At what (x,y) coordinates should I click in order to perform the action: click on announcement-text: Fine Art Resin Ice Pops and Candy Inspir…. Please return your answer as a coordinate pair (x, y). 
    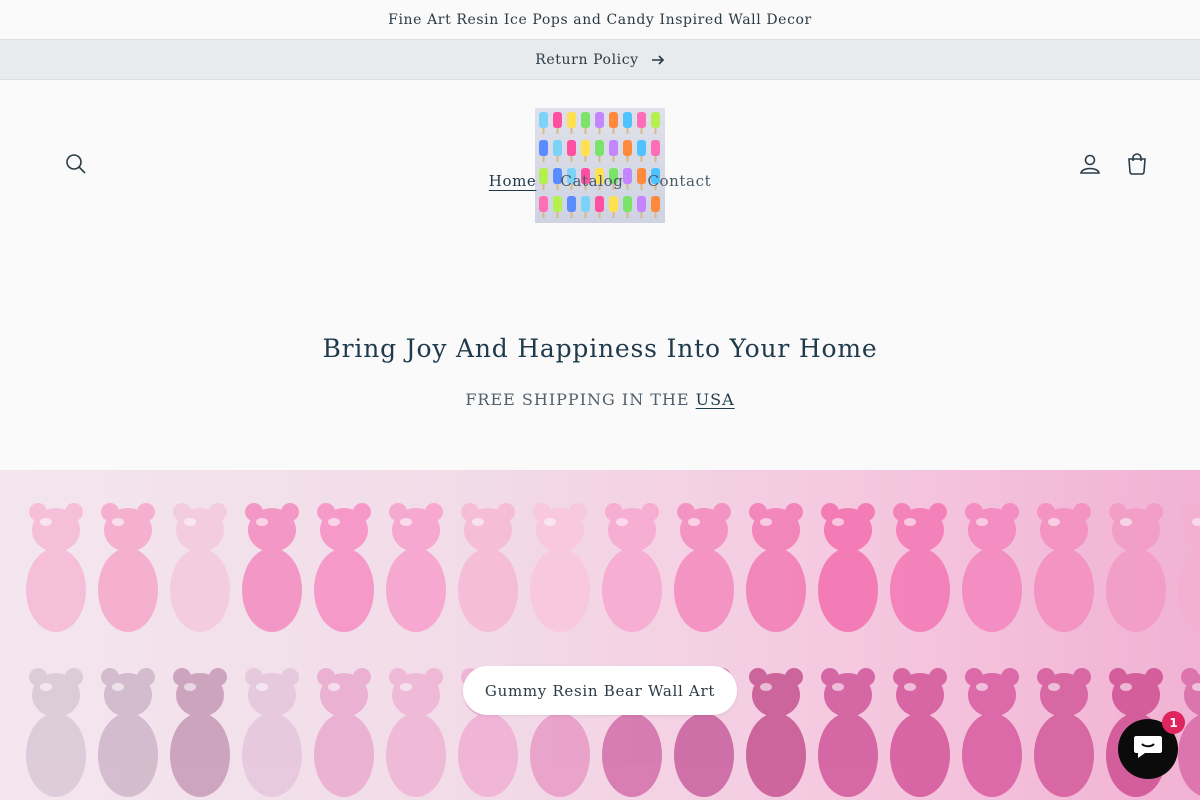
    Looking at the image, I should click on (600, 19).